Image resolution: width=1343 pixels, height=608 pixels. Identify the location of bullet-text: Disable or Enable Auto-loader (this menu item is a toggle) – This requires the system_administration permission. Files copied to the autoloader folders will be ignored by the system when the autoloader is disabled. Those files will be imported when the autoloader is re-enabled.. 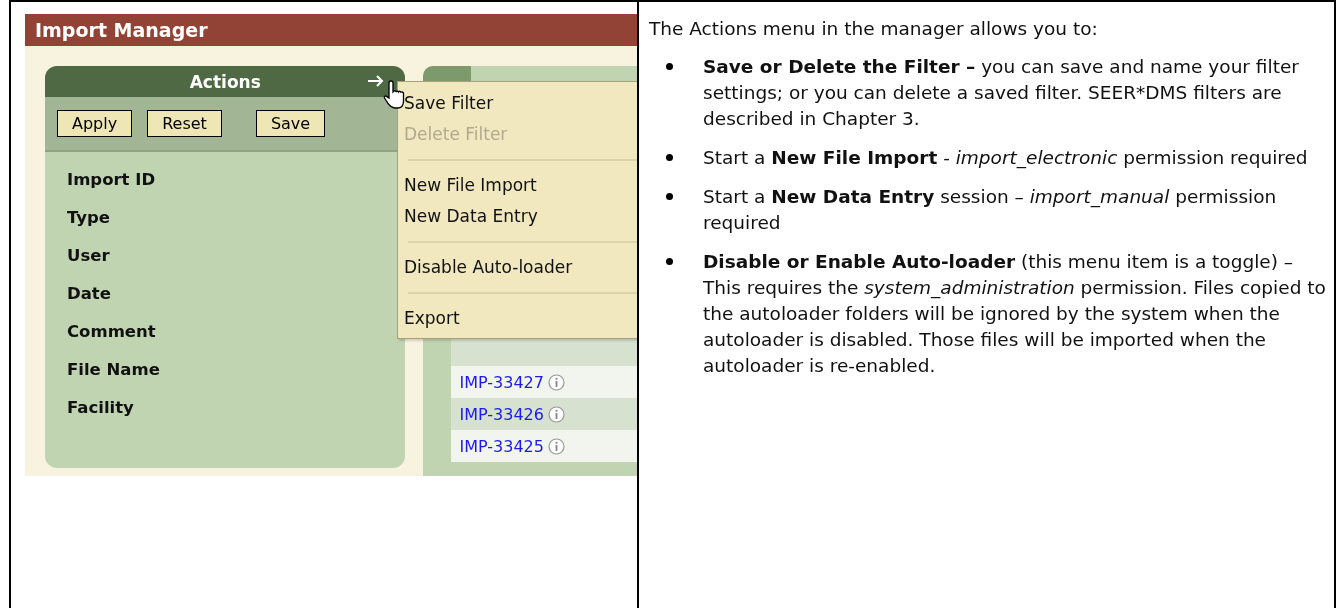
(1014, 314).